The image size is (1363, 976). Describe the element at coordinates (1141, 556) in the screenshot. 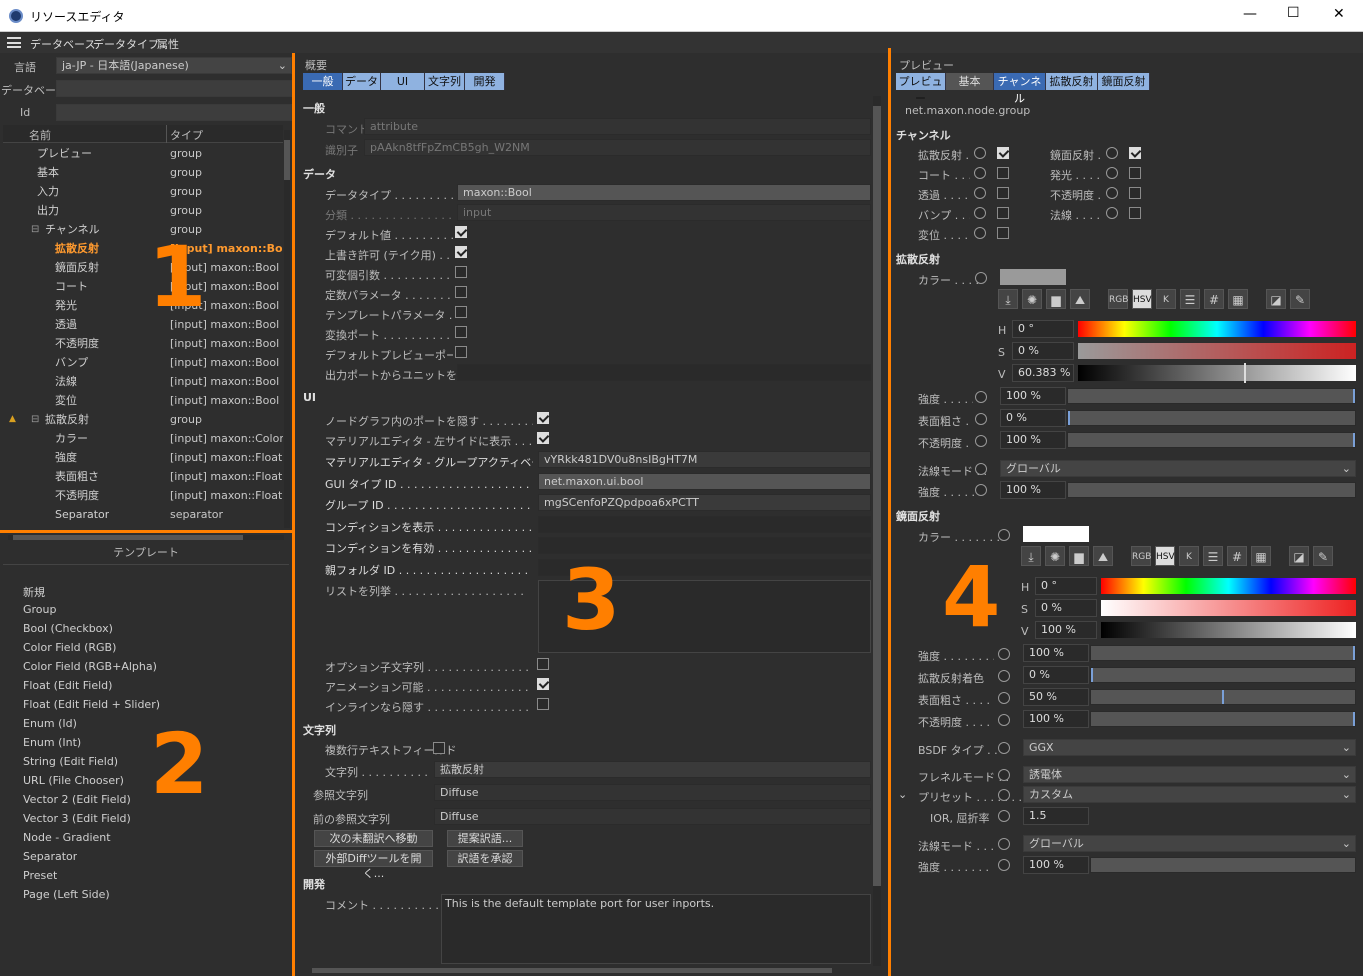

I see `rgb-icon: RGB` at that location.